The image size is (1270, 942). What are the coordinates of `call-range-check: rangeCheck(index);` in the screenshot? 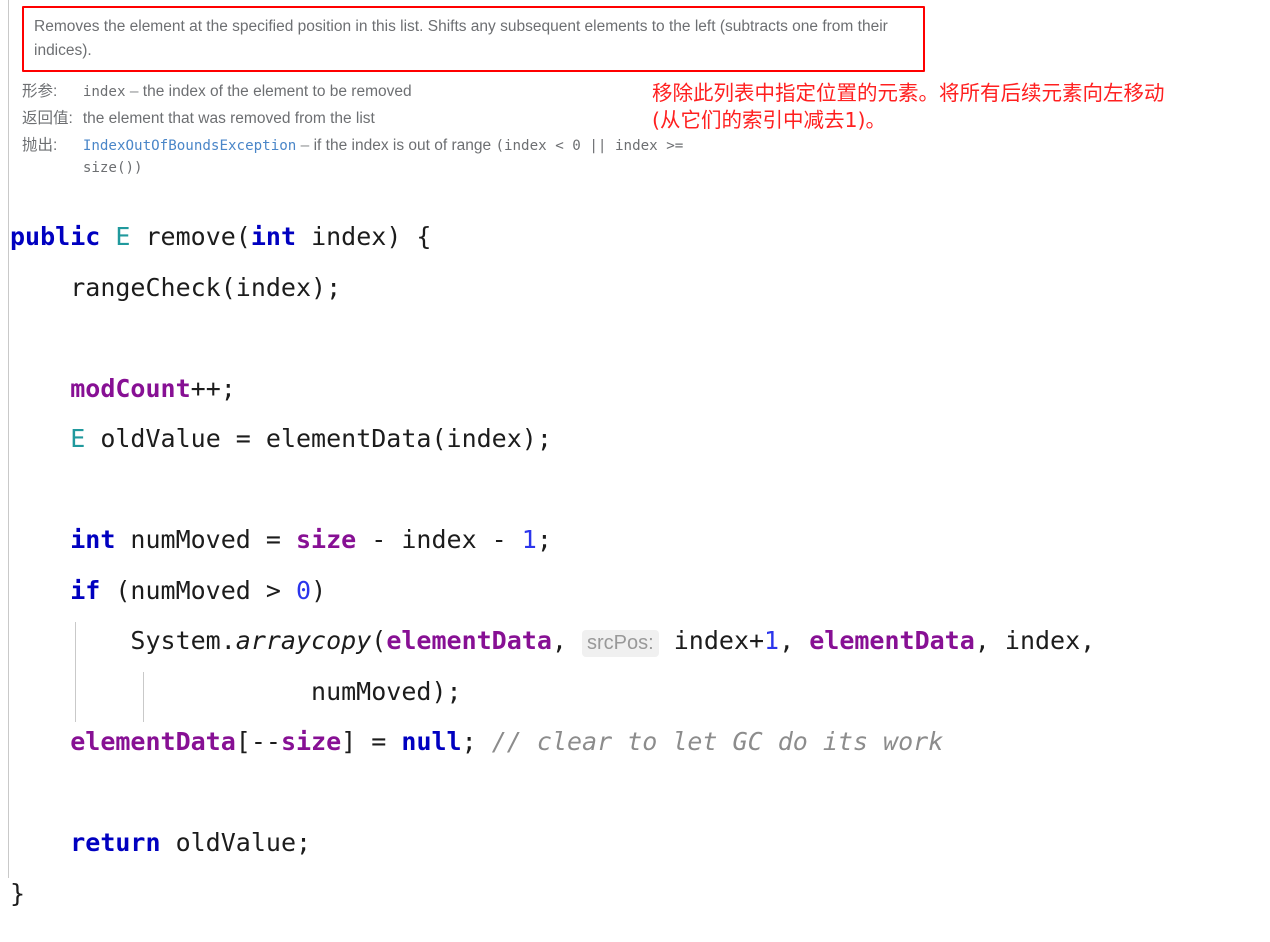 It's located at (206, 287).